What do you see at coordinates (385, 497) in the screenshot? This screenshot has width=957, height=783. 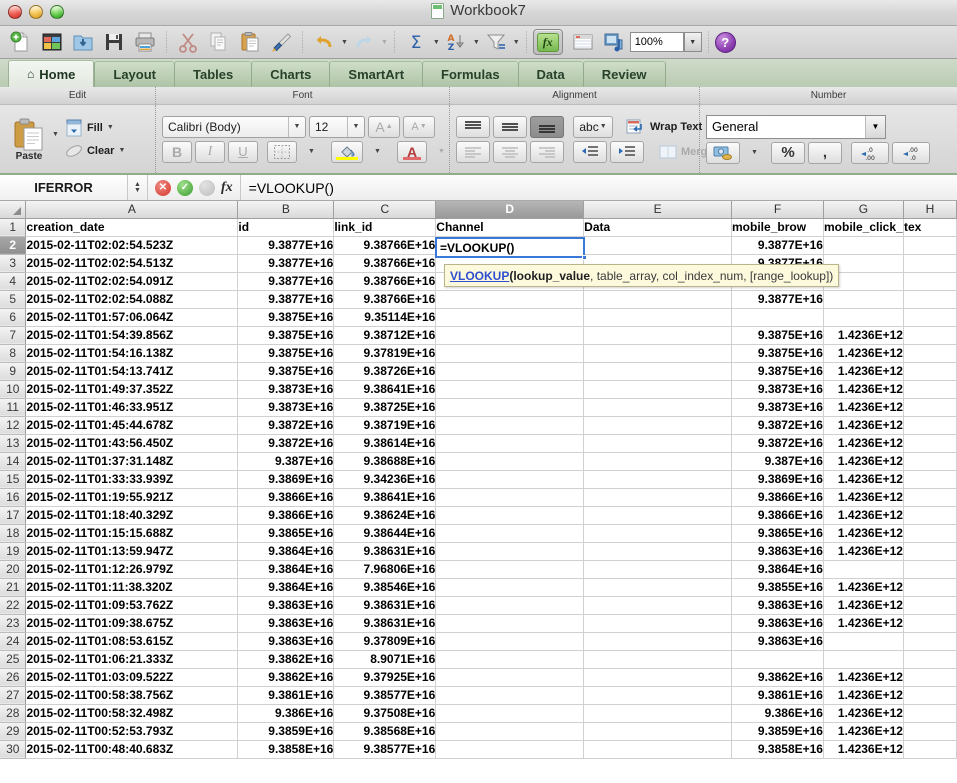 I see `cell-c16: 9.38641E+16` at bounding box center [385, 497].